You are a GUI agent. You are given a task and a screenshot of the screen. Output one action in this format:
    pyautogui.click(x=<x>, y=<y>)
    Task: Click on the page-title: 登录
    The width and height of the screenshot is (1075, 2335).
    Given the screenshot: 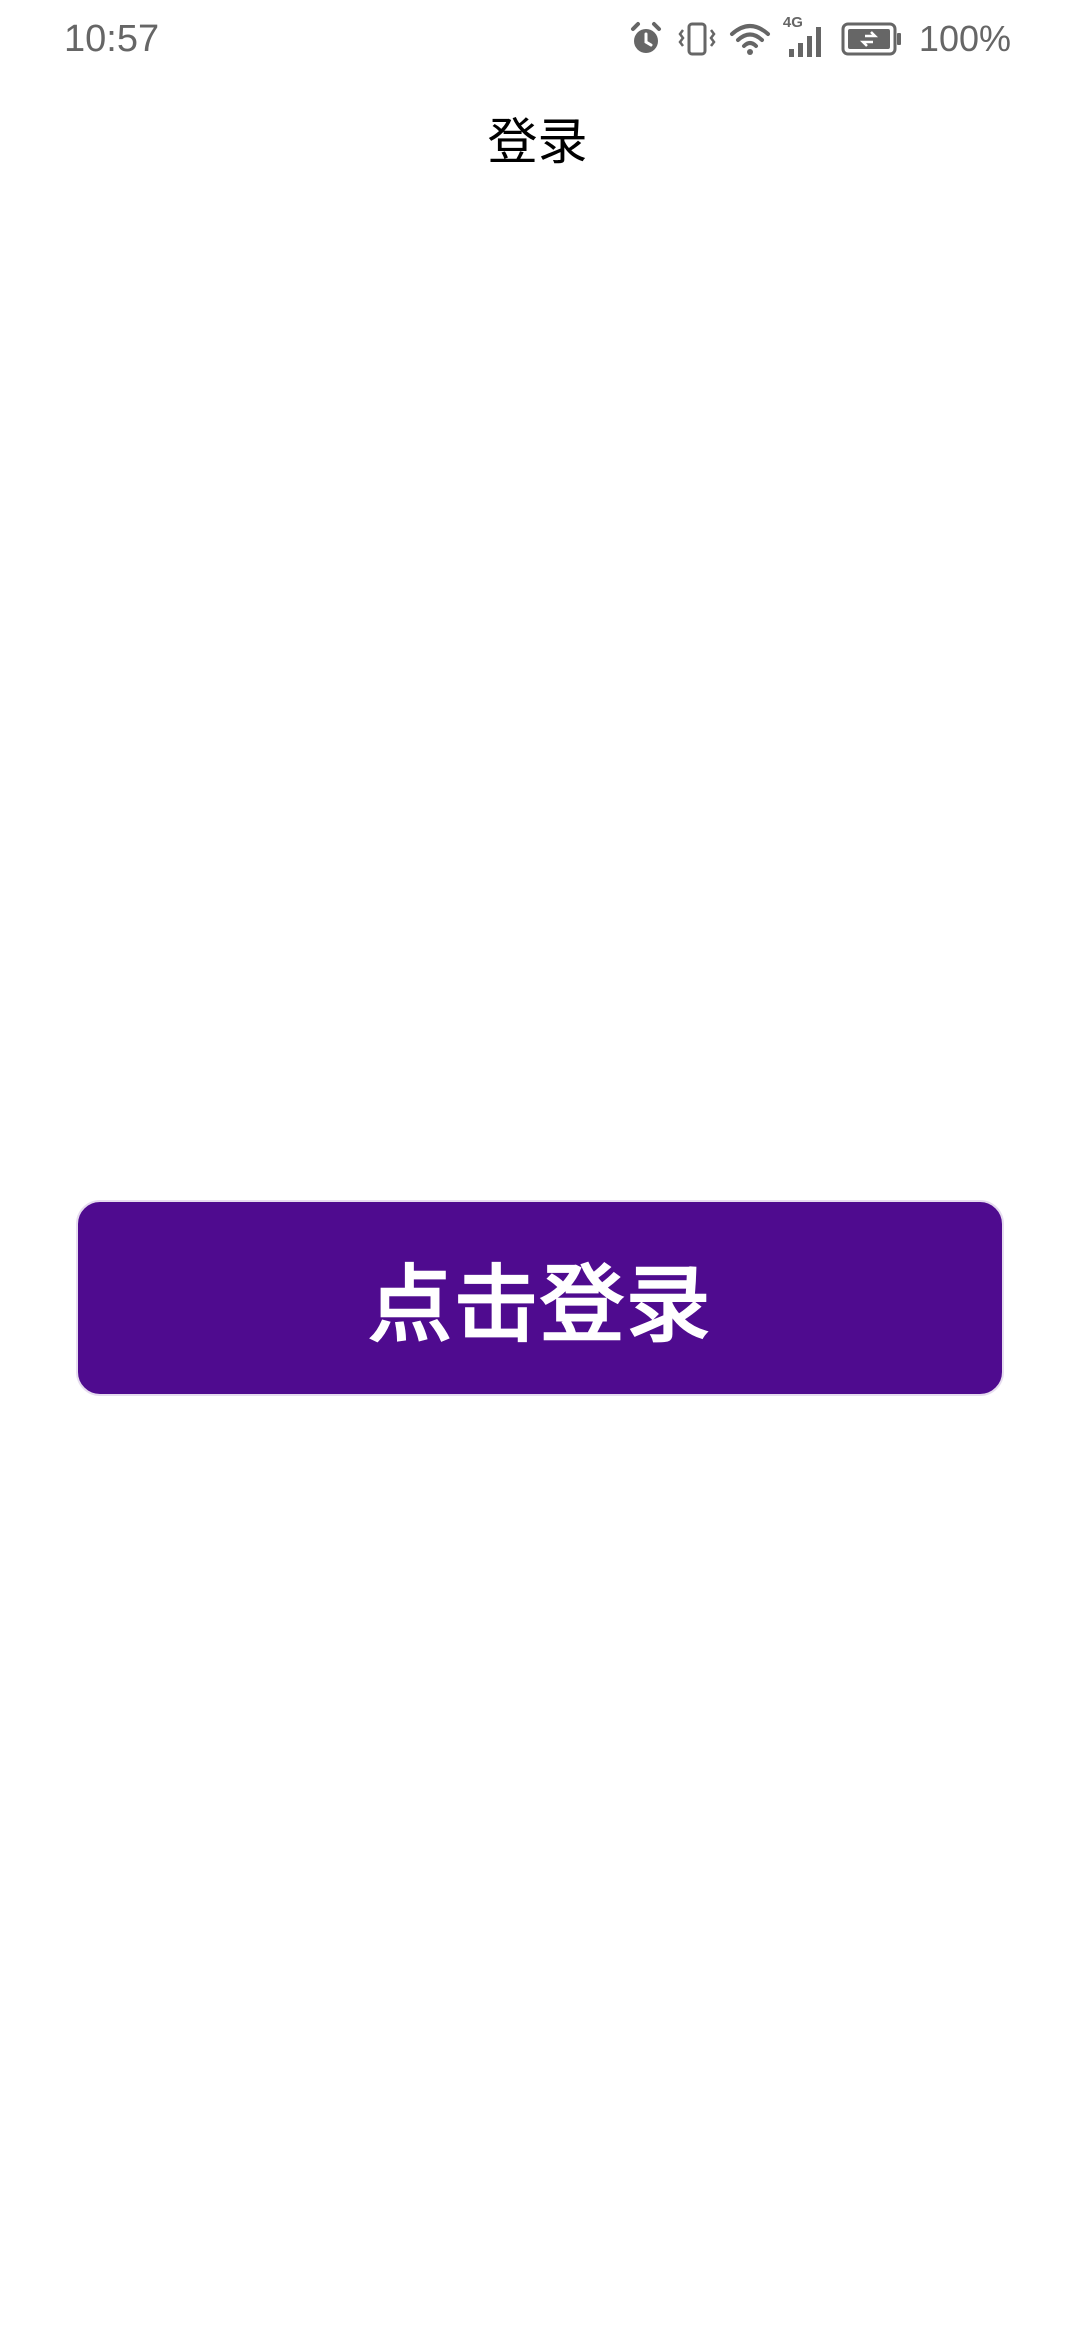 What is the action you would take?
    pyautogui.click(x=537, y=142)
    